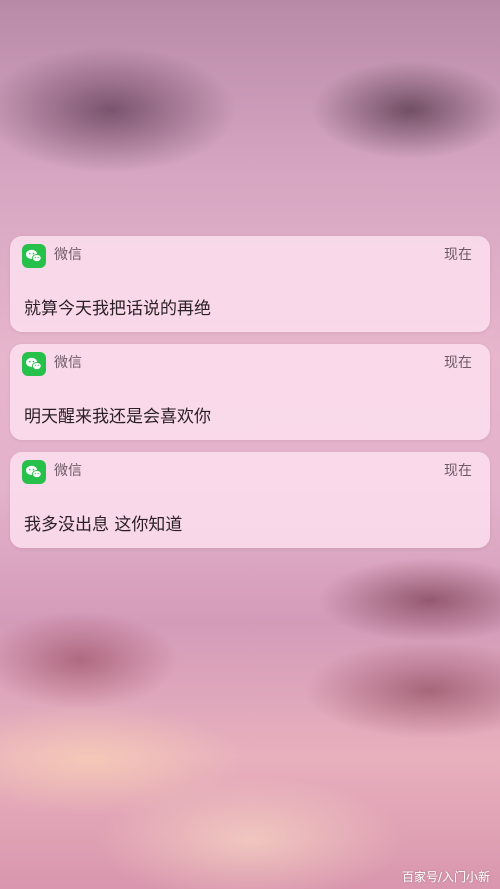 The width and height of the screenshot is (500, 889). I want to click on watermark: 百家号/入门小新, so click(445, 877).